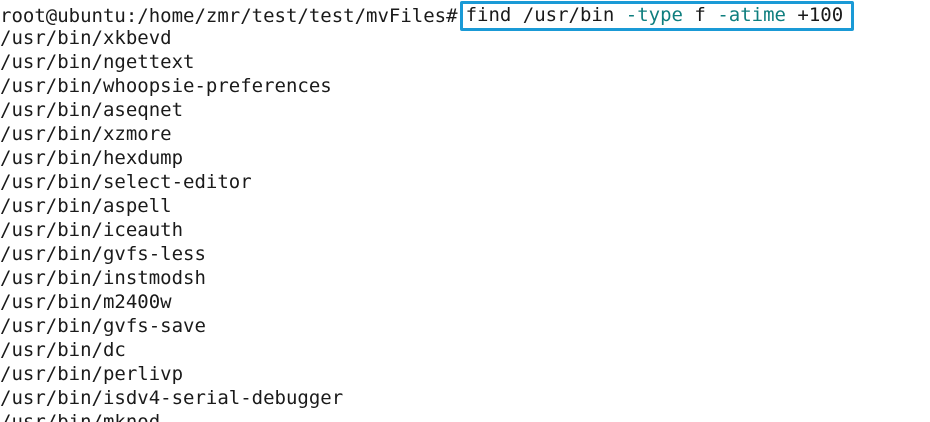  I want to click on command-flag-atime: -atime, so click(751, 15).